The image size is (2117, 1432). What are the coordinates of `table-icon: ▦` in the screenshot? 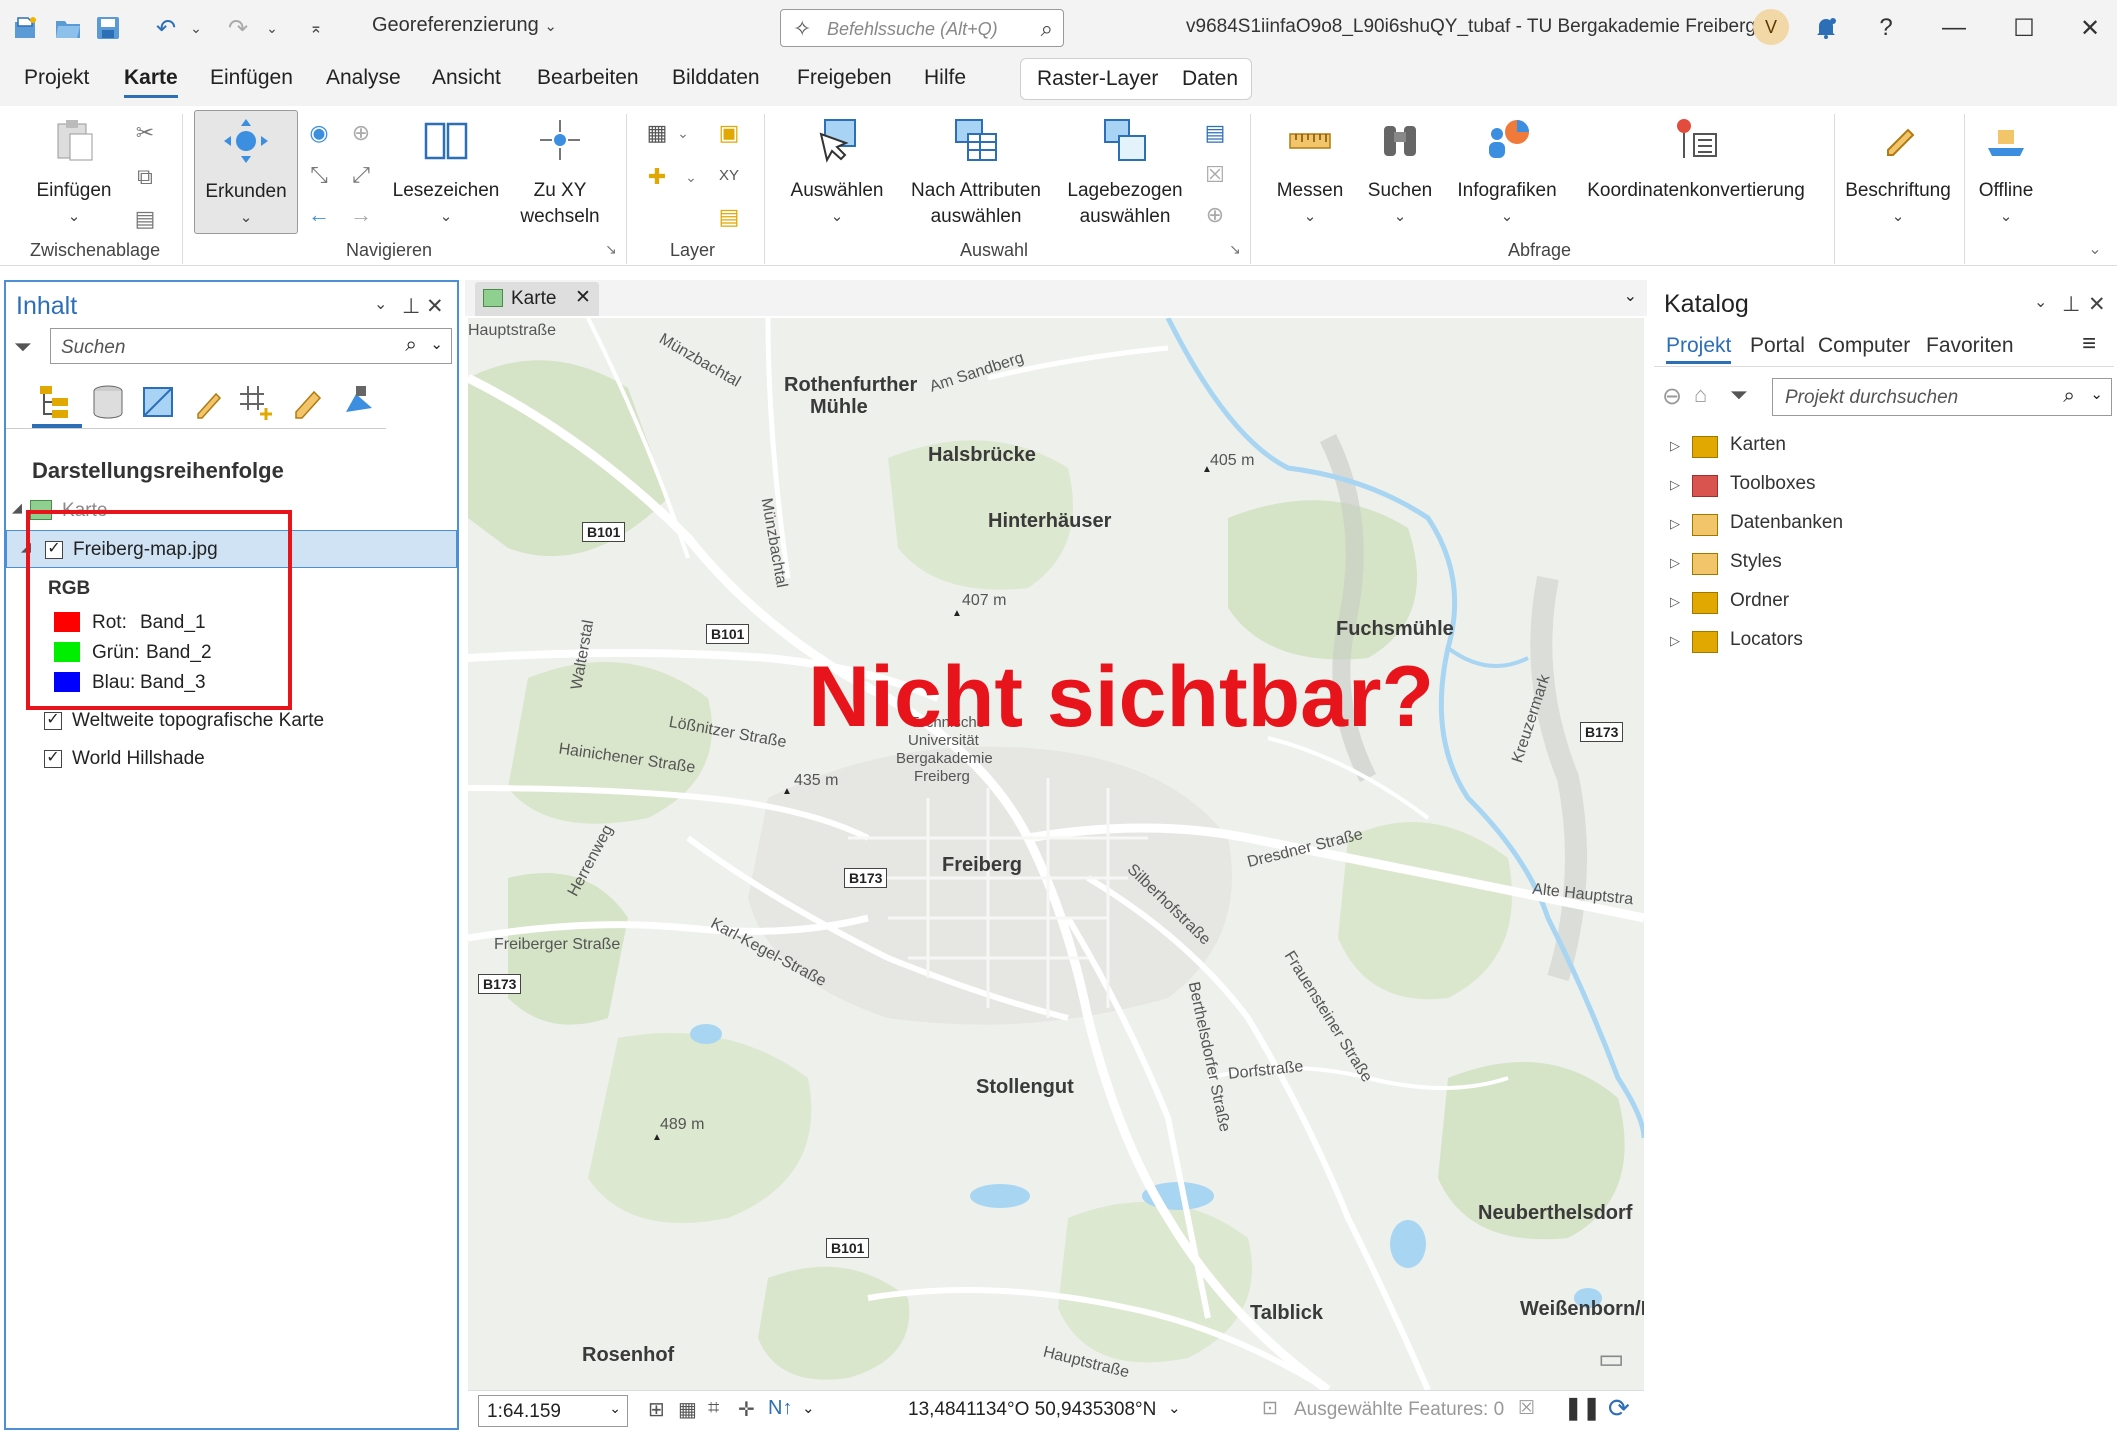 It's located at (687, 1409).